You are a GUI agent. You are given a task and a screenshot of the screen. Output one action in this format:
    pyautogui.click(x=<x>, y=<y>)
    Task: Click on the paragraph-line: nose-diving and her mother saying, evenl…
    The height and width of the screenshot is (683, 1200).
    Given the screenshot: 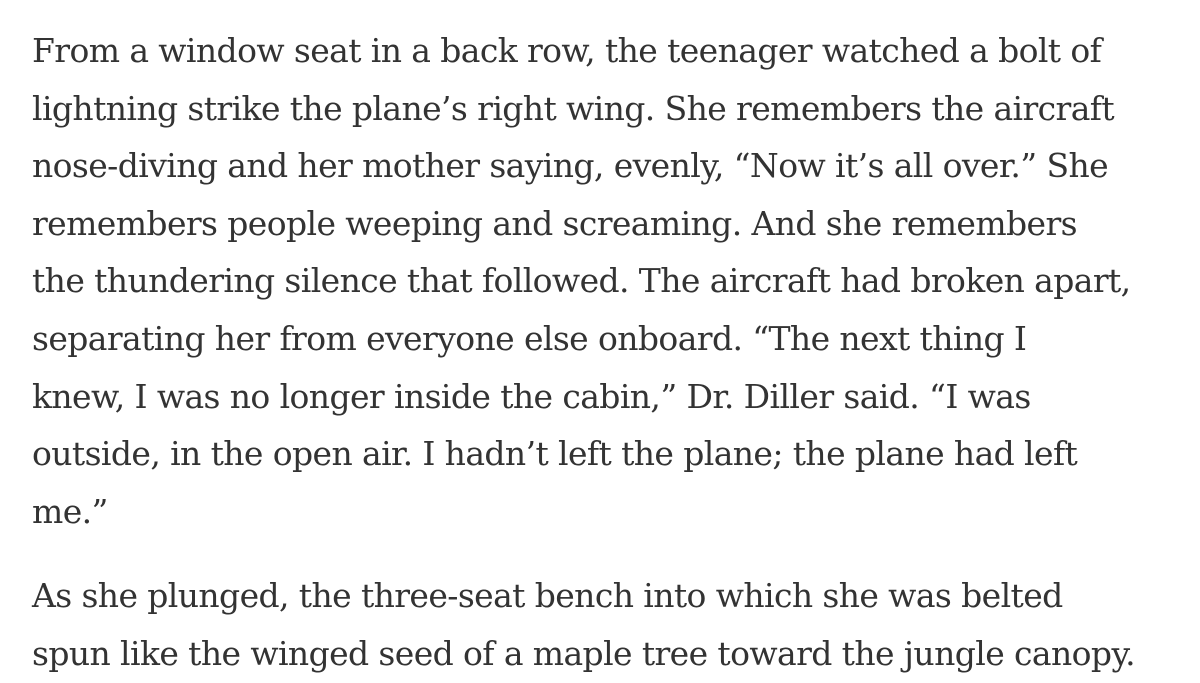 What is the action you would take?
    pyautogui.click(x=570, y=166)
    